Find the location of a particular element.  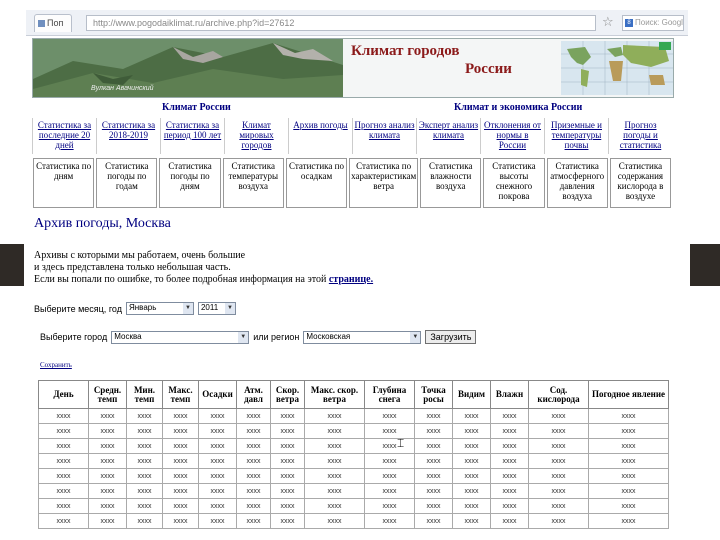

month-year-form: Выберите месяц, год Январь ▼ 2011 ▼ is located at coordinates (135, 308).